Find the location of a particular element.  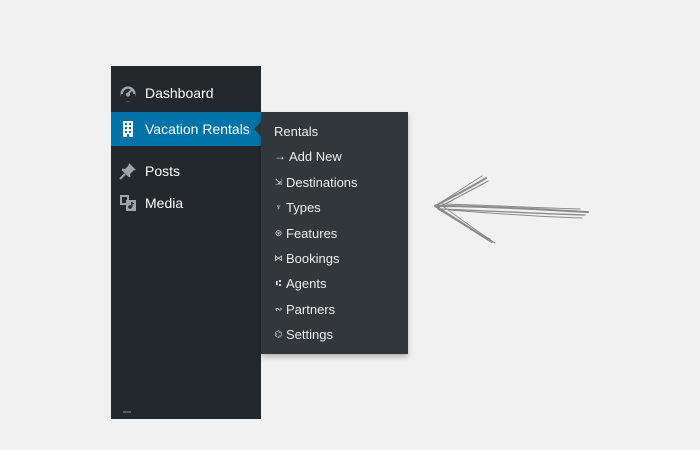

sidebar-item-dashboard: Dashboard is located at coordinates (186, 93).